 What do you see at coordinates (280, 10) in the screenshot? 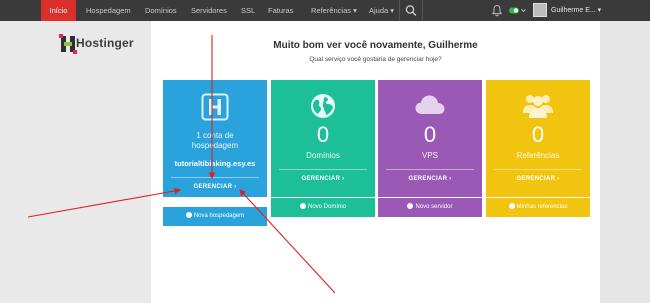
I see `nav-item-faturas: Faturas` at bounding box center [280, 10].